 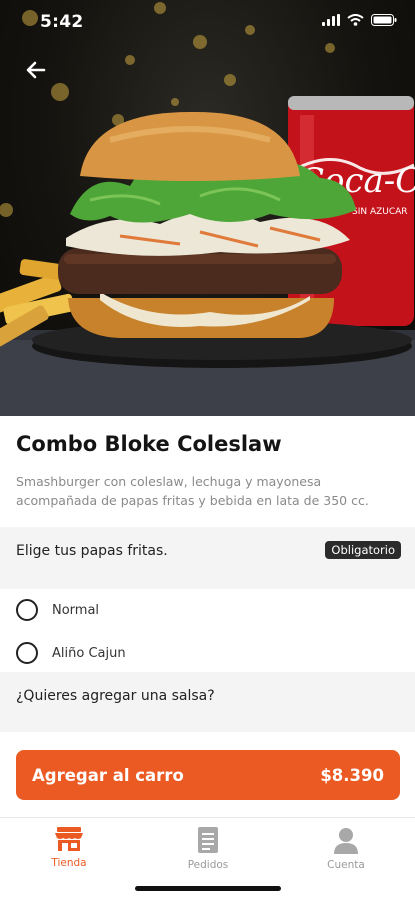 I want to click on status-bar: 5:42, so click(x=207, y=22).